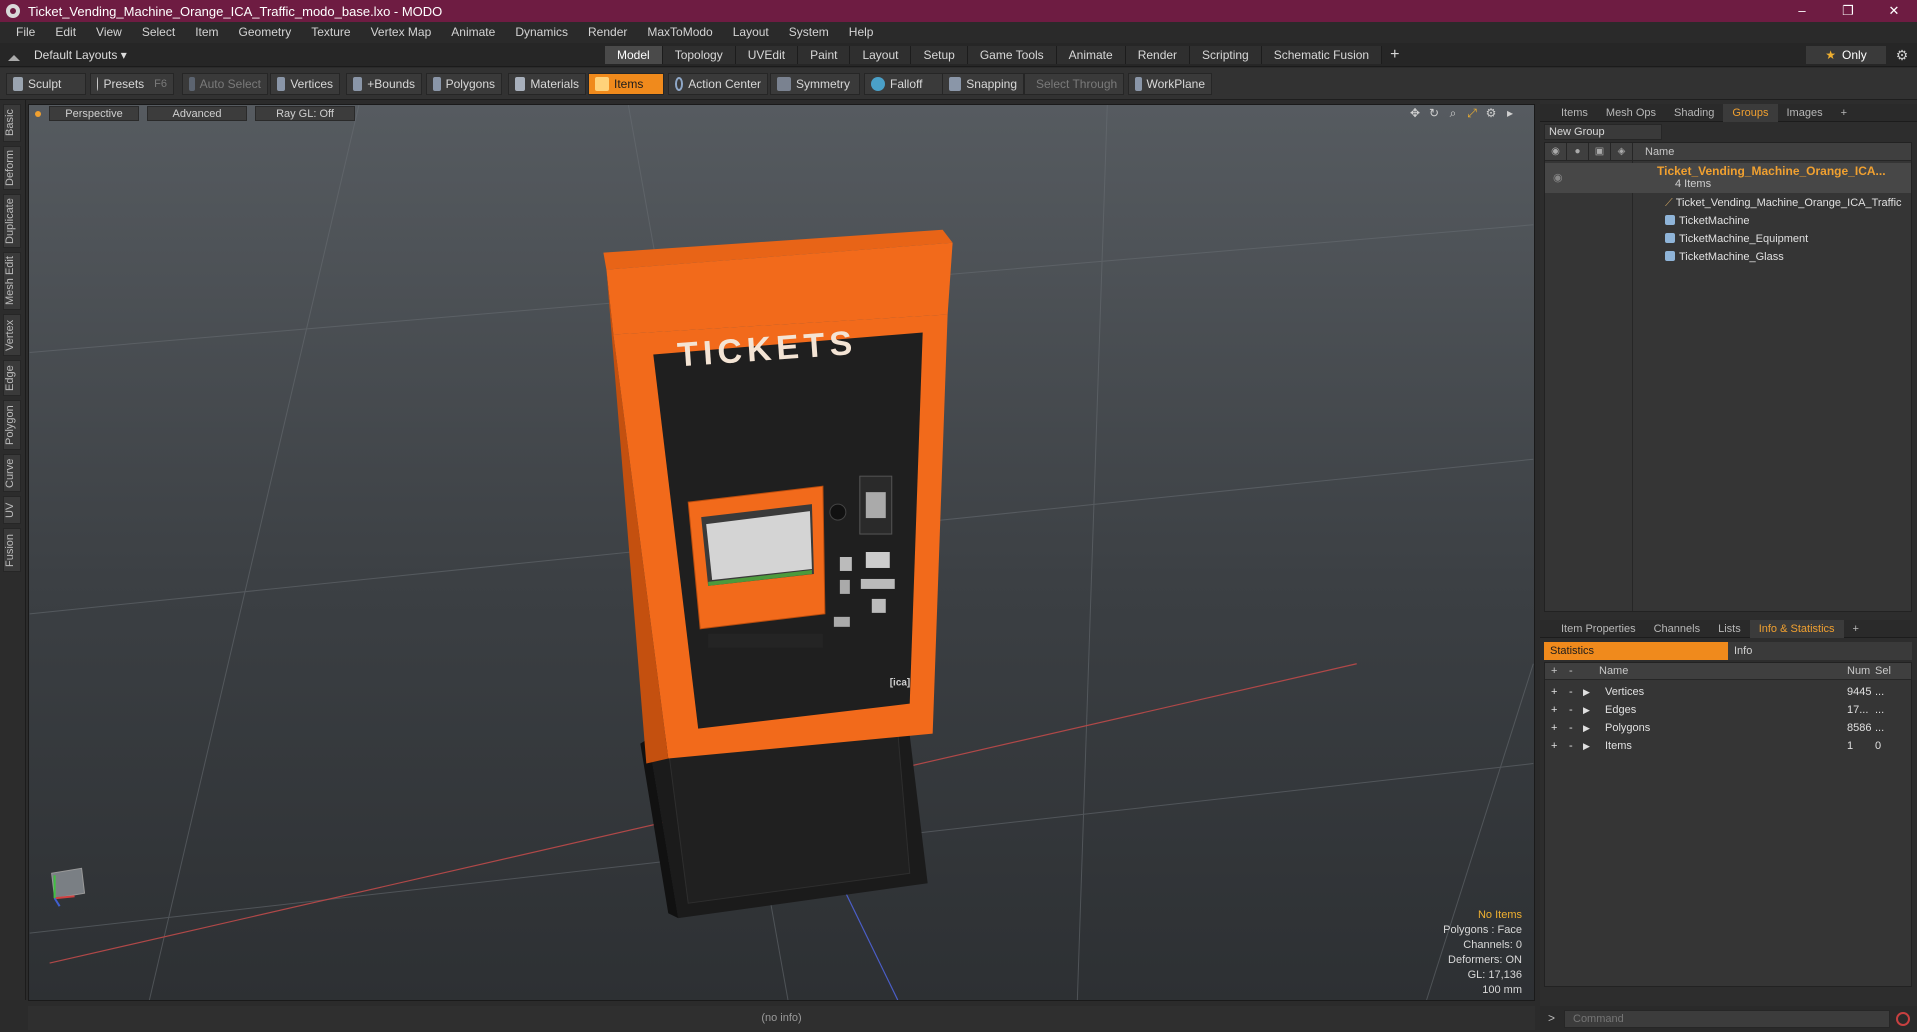  I want to click on tab-uvedit: UVEdit, so click(767, 55).